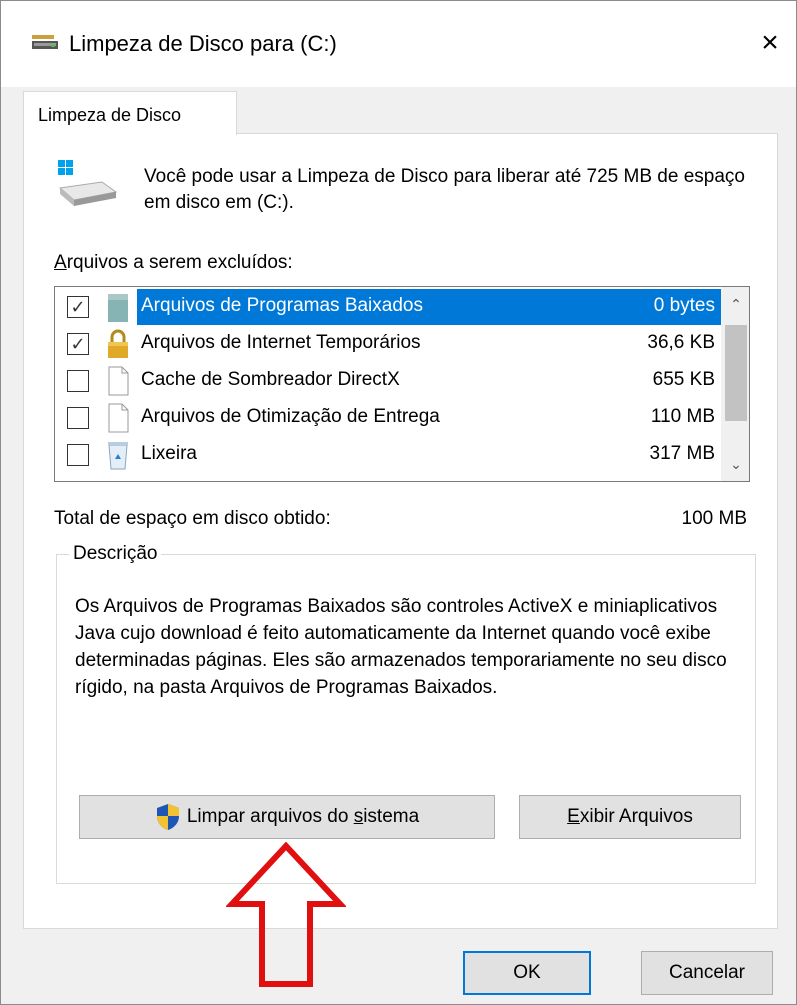 The height and width of the screenshot is (1005, 797). What do you see at coordinates (714, 518) in the screenshot?
I see `total-space-value: 100 MB` at bounding box center [714, 518].